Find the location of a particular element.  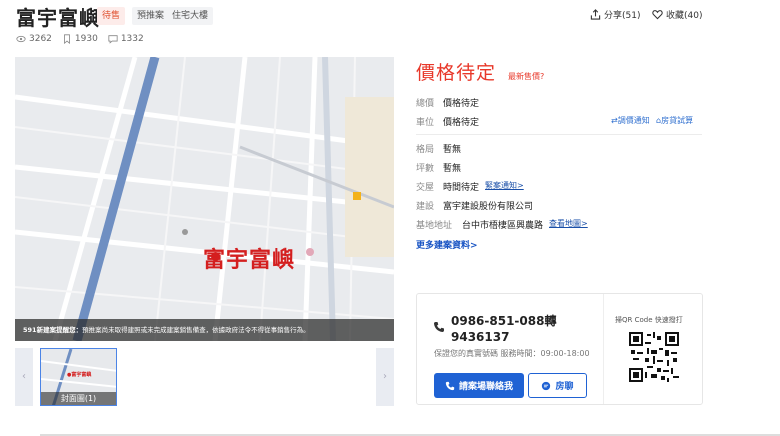

thumbnail-map-label: ●富宇富嶼 is located at coordinates (79, 375).